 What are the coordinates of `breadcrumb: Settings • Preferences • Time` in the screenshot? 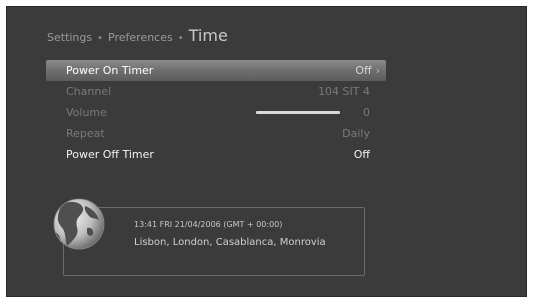 It's located at (137, 38).